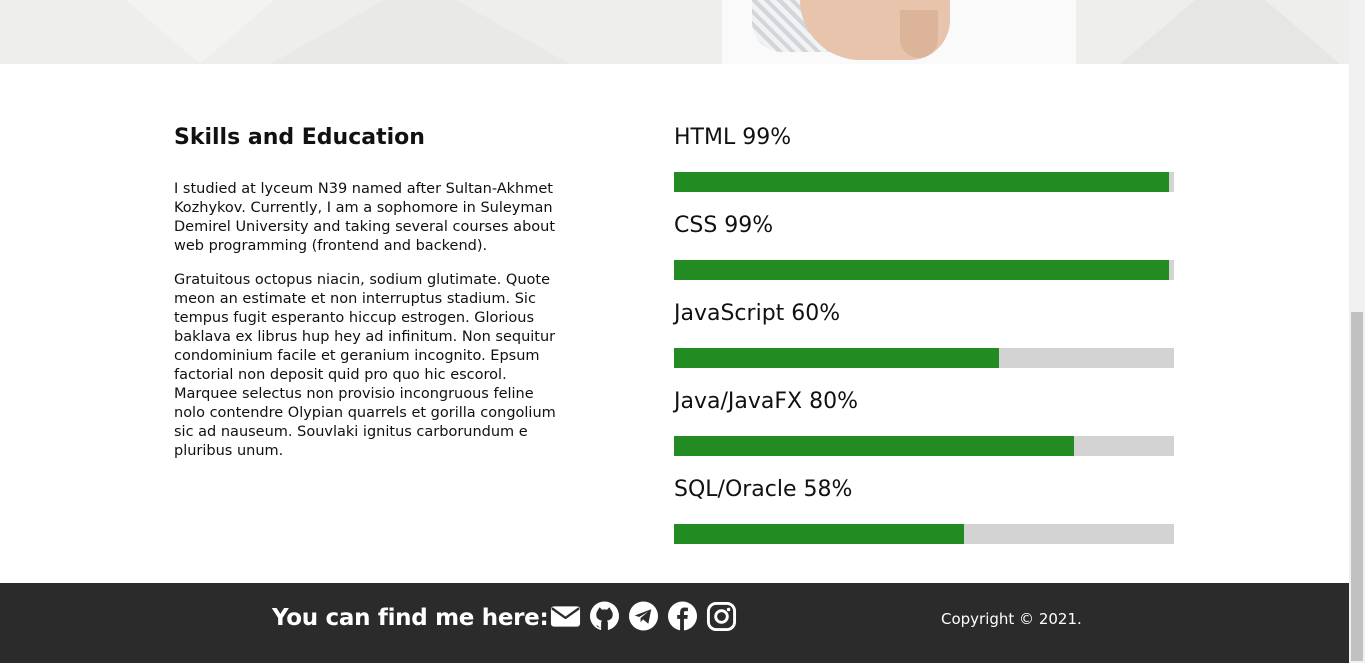 The image size is (1365, 663). I want to click on photo-finger, so click(919, 34).